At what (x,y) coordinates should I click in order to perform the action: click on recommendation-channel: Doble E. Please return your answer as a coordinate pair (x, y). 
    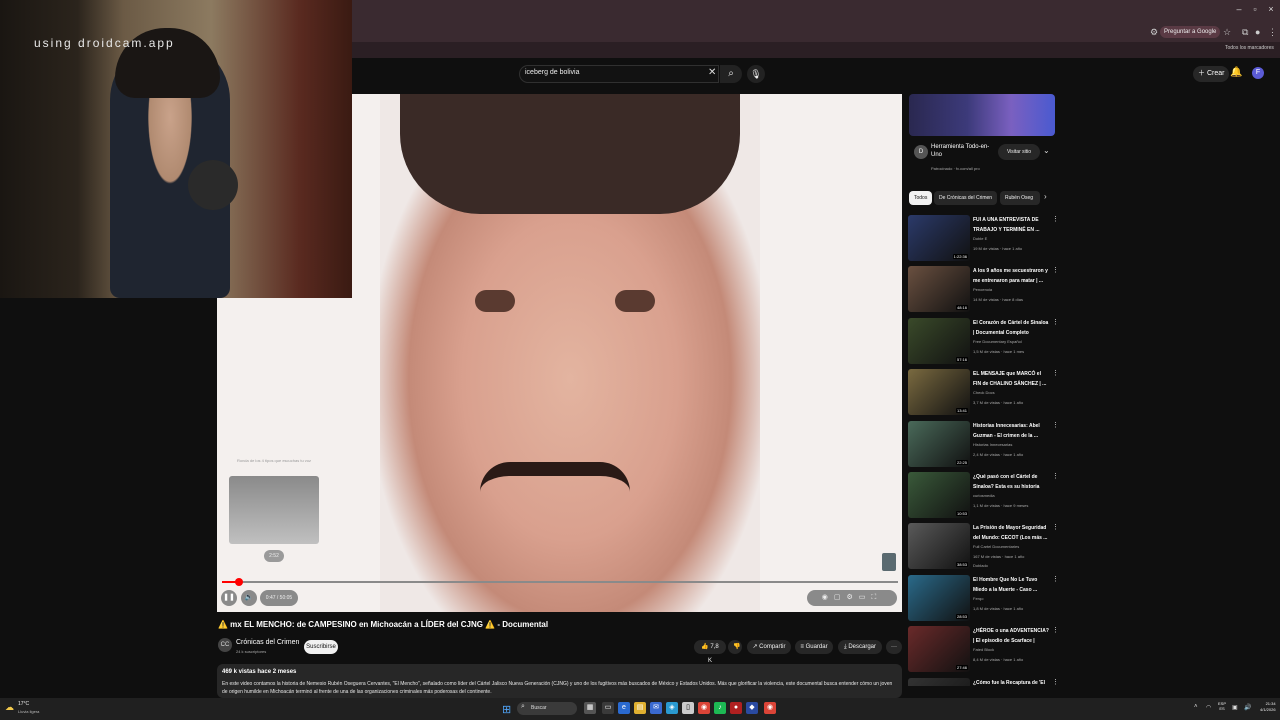
    Looking at the image, I should click on (1011, 238).